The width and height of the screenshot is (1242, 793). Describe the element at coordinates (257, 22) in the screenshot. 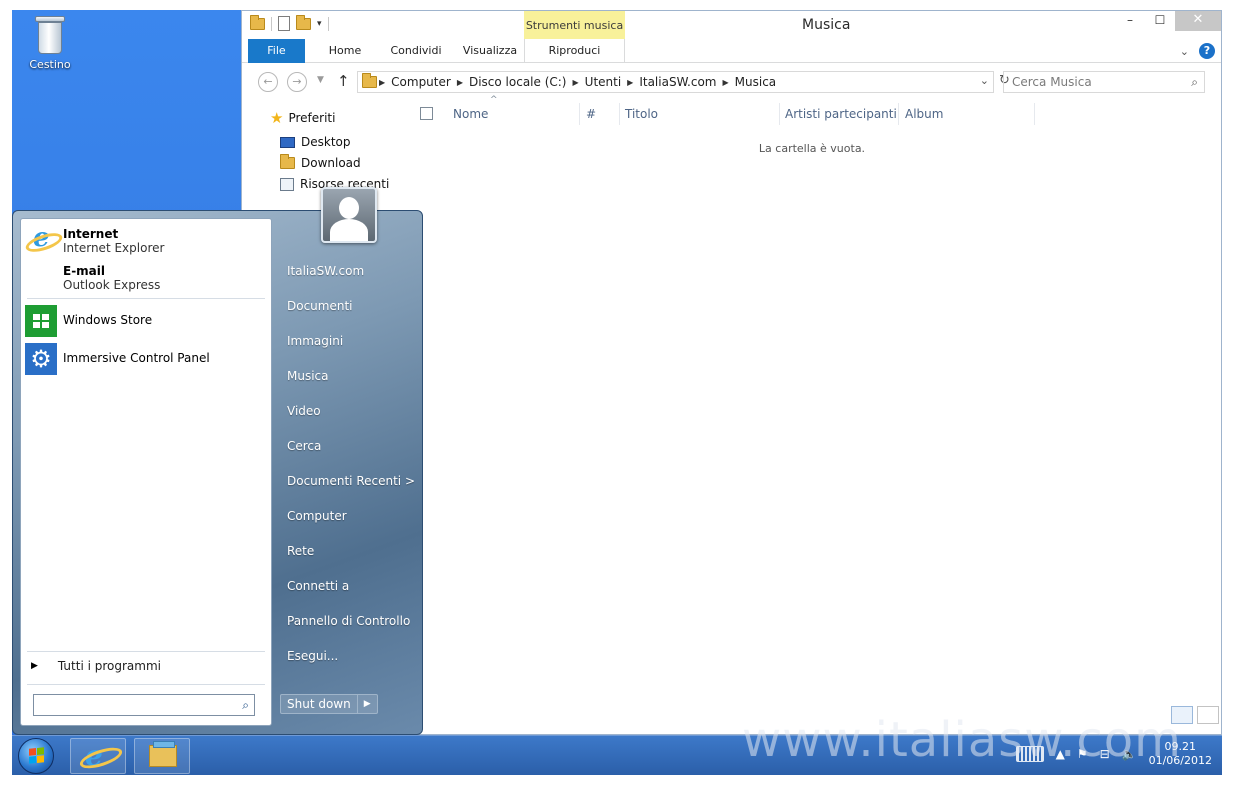

I see `folder-icon` at that location.